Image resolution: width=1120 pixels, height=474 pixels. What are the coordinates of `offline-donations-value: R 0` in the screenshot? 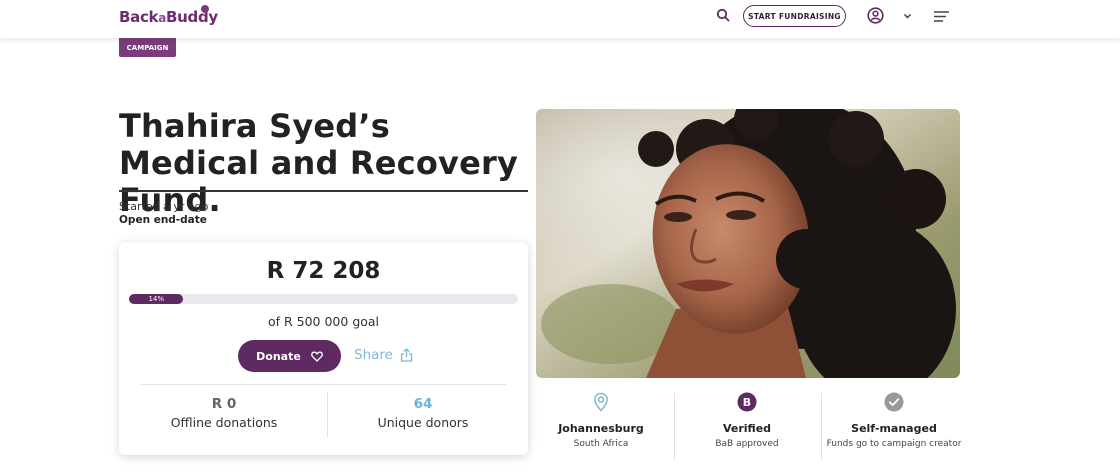 It's located at (224, 404).